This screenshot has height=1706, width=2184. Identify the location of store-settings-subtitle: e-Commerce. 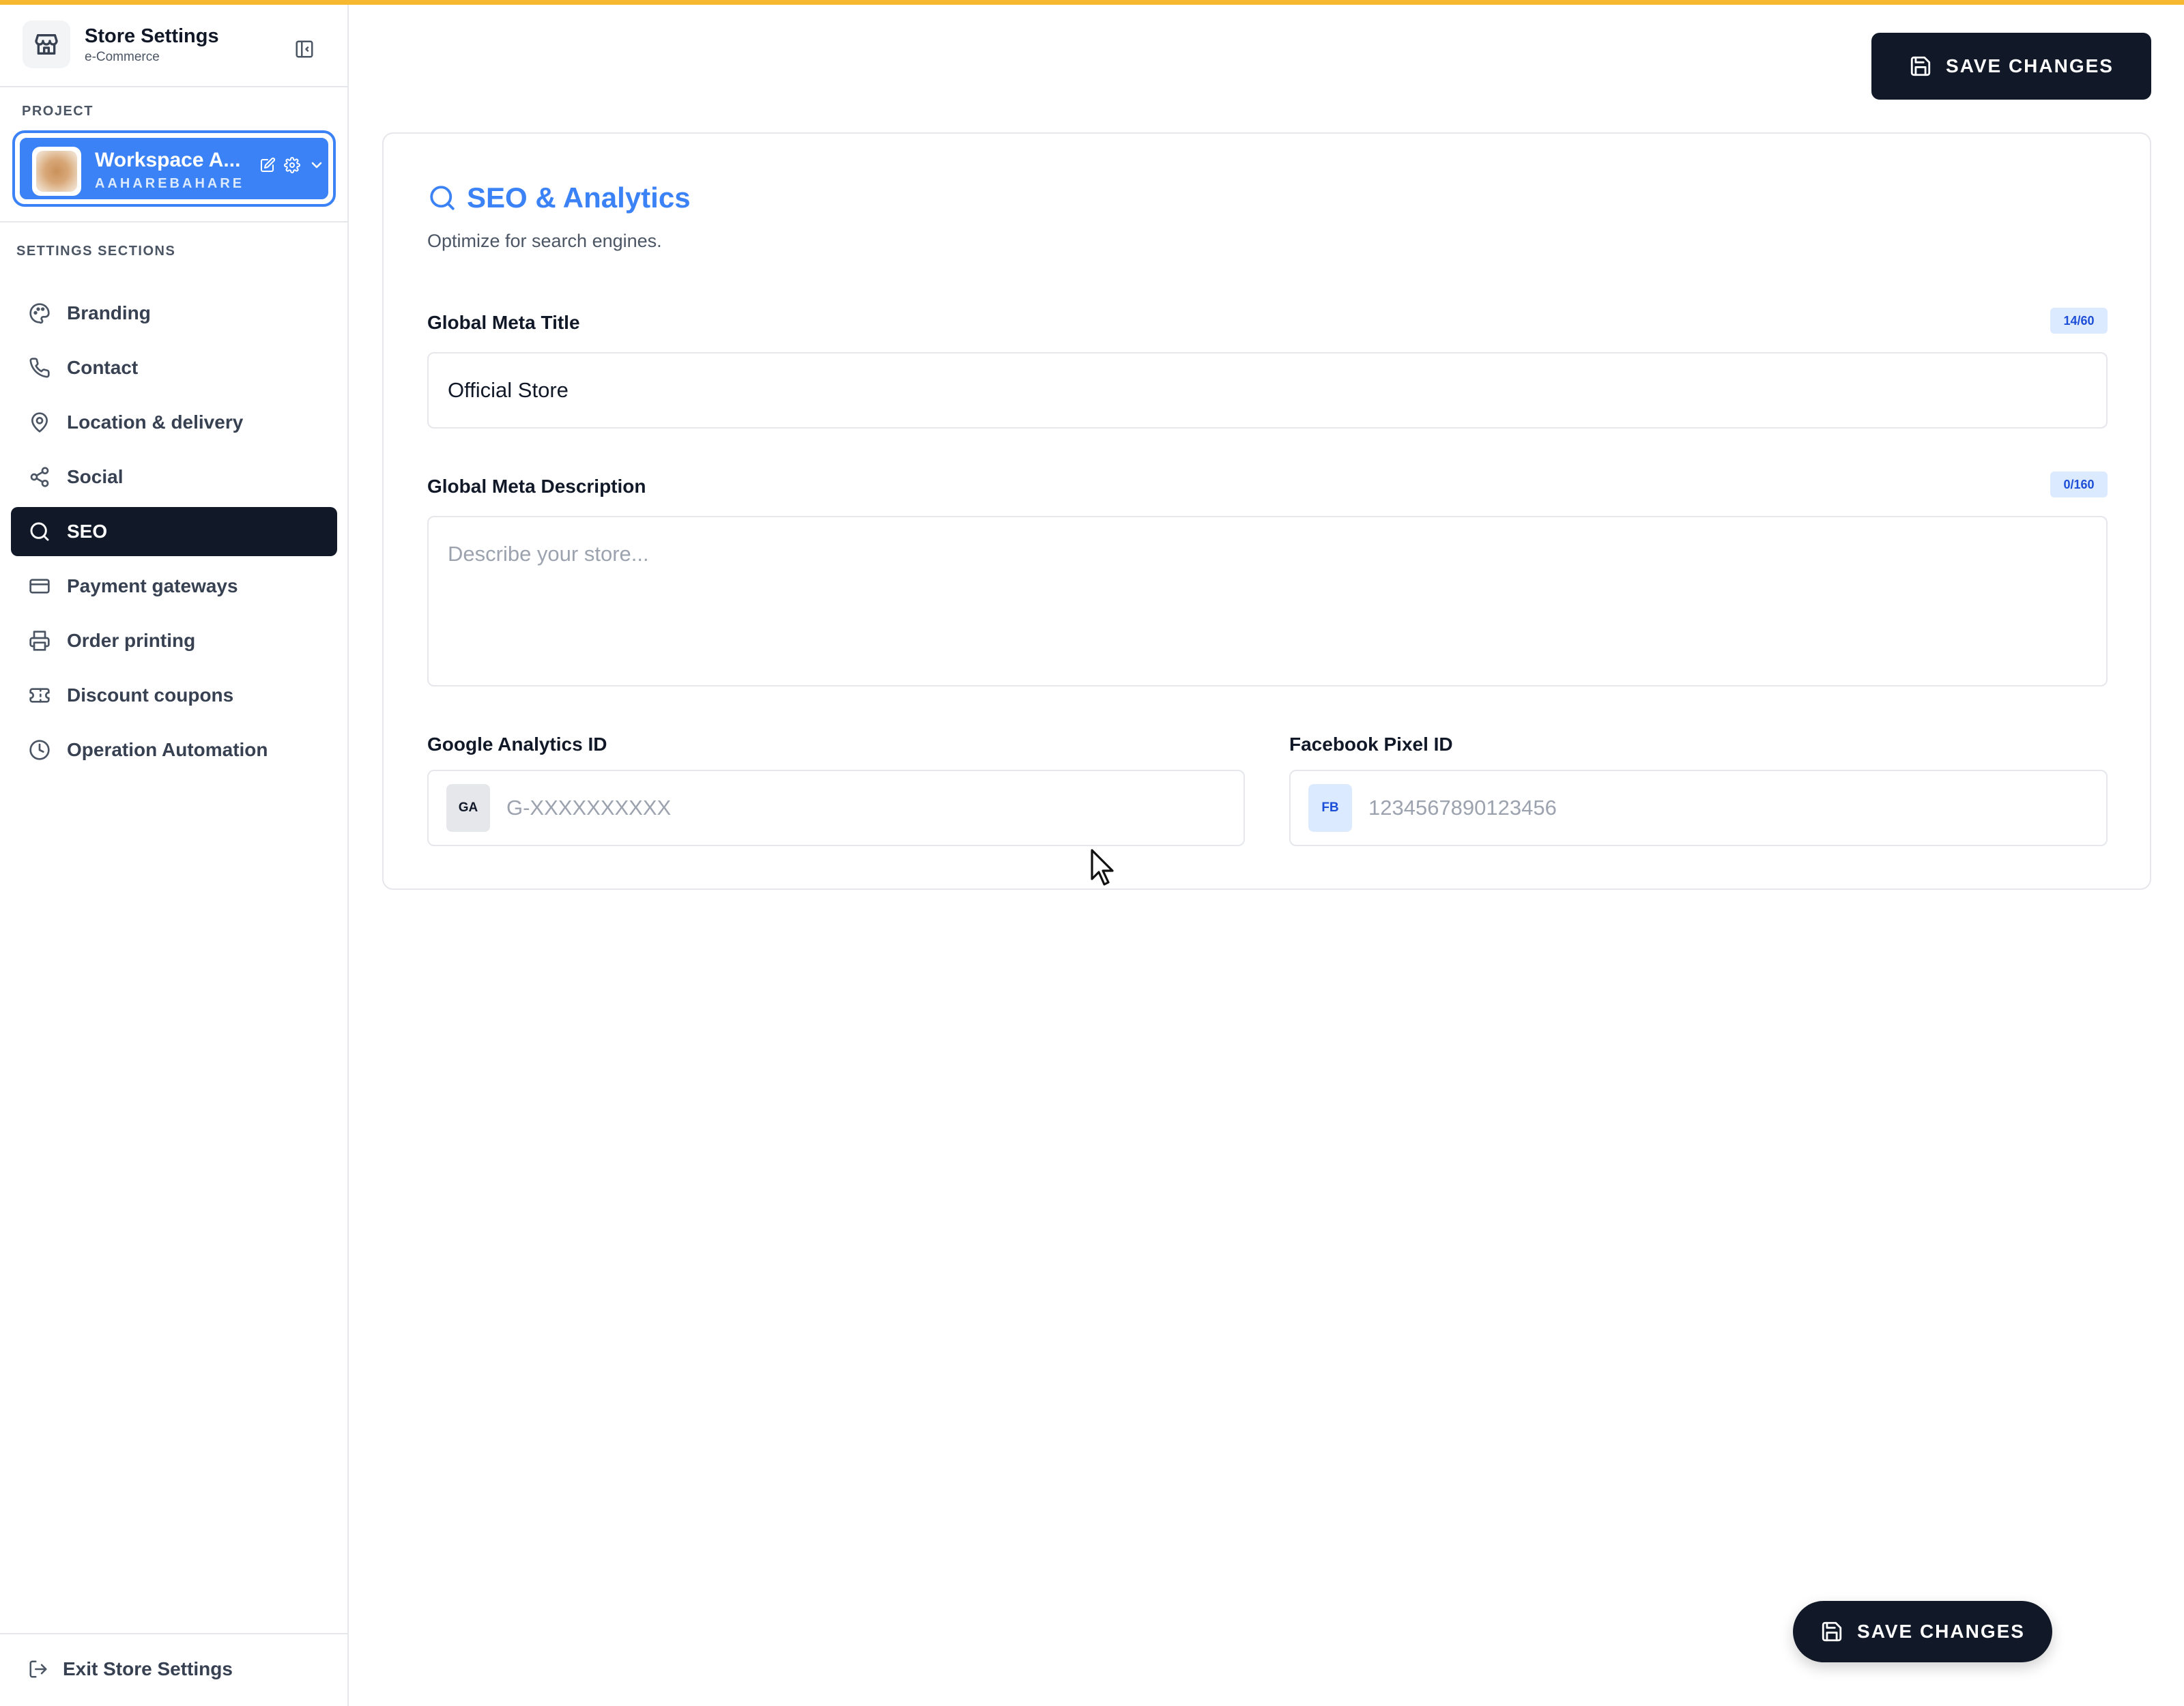
(122, 57).